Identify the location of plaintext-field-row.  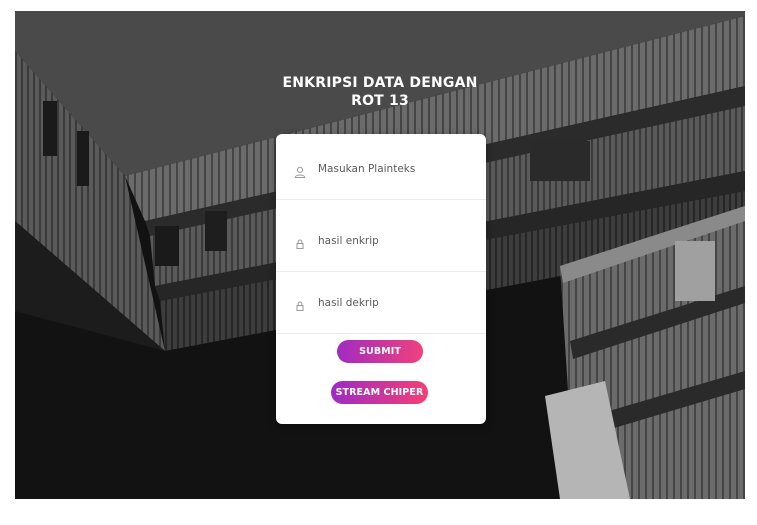
(381, 169).